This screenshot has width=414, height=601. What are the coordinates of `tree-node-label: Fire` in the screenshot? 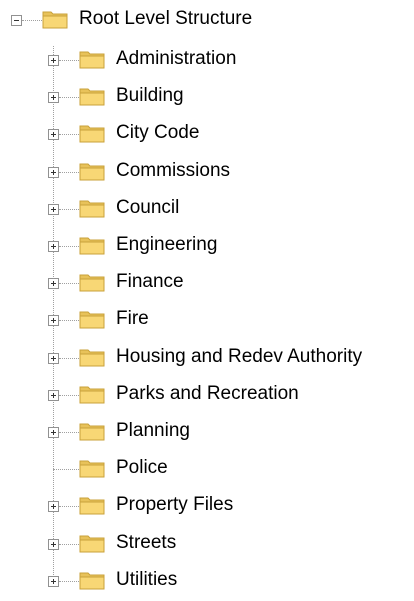 It's located at (132, 319).